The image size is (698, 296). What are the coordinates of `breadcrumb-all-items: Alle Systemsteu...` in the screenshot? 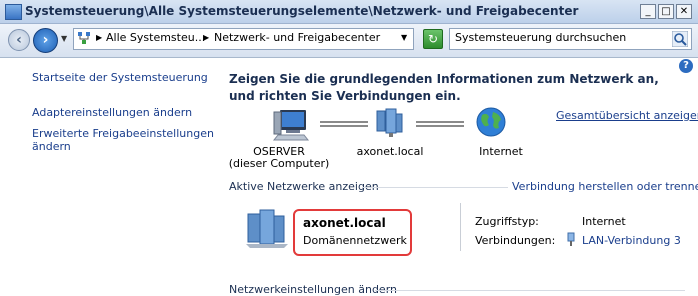 It's located at (155, 37).